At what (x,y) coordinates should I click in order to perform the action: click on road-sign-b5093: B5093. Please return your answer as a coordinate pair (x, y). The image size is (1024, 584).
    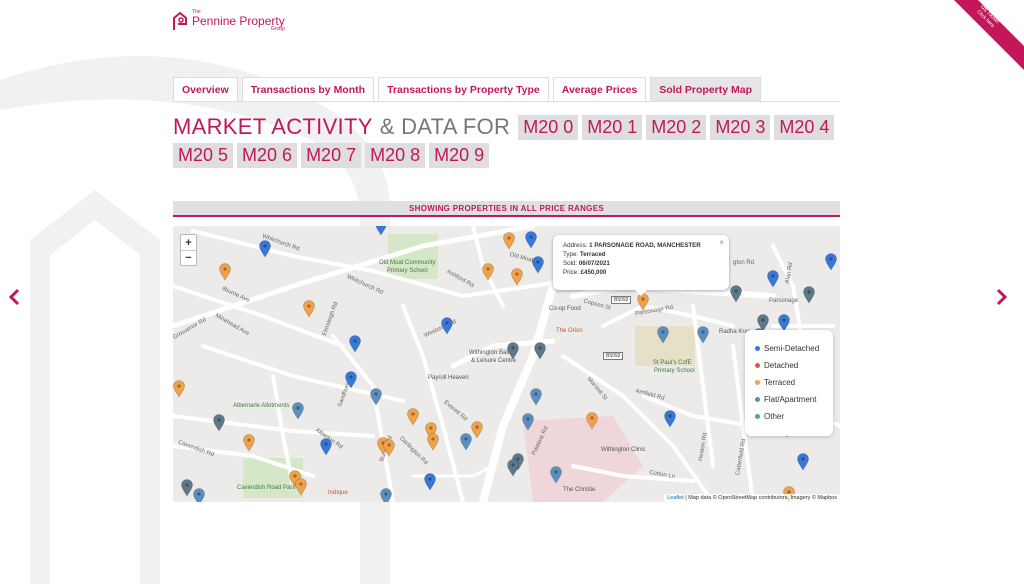
    Looking at the image, I should click on (621, 300).